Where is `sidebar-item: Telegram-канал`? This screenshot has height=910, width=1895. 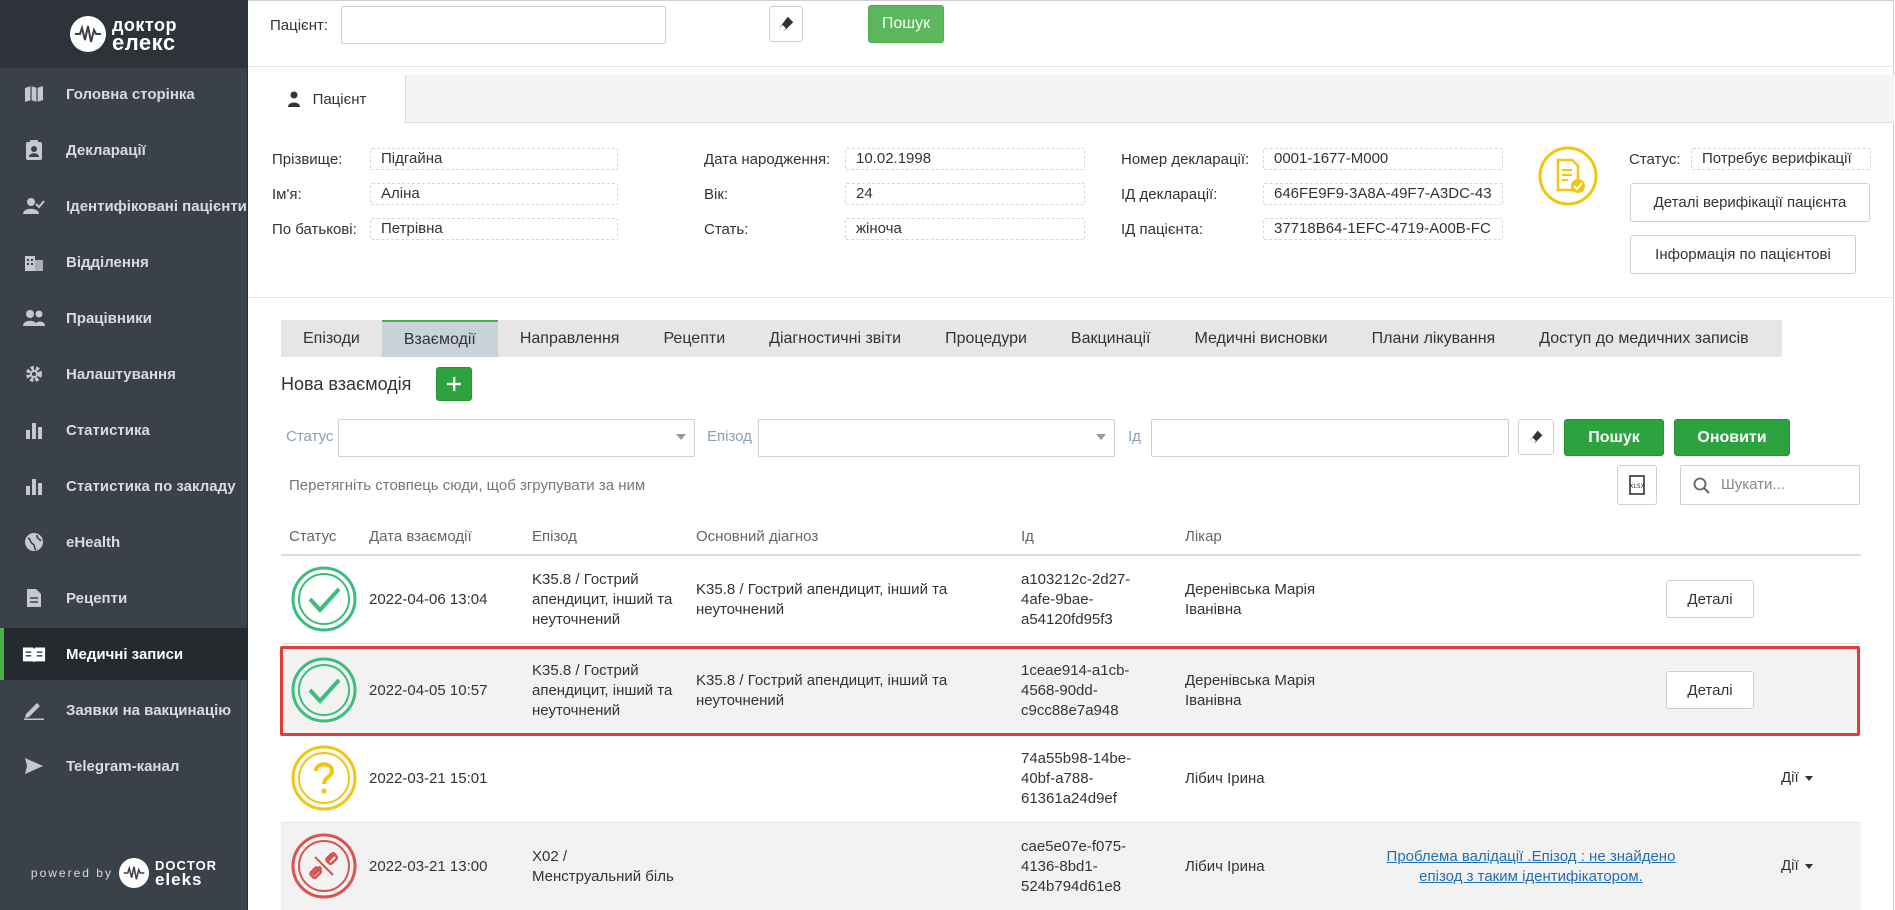
sidebar-item: Telegram-канал is located at coordinates (124, 766).